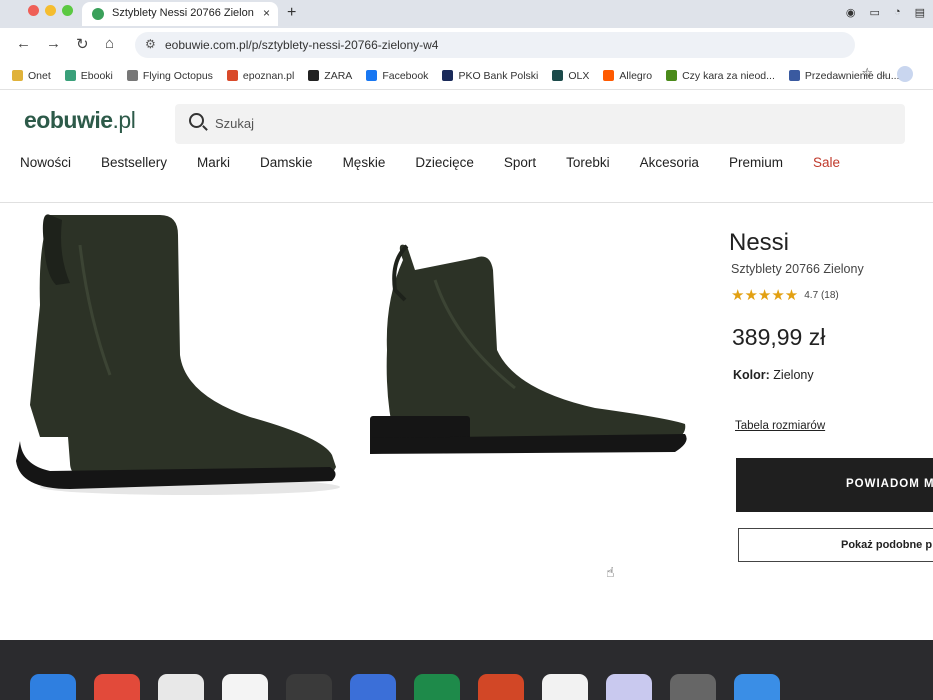  Describe the element at coordinates (67, 10) in the screenshot. I see `maximize-window-button` at that location.